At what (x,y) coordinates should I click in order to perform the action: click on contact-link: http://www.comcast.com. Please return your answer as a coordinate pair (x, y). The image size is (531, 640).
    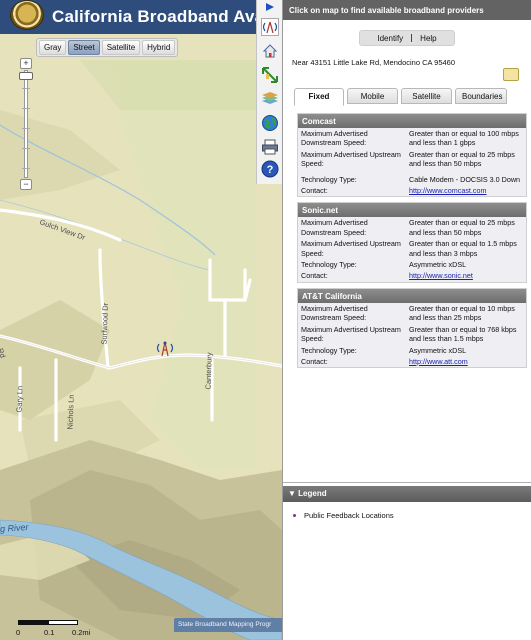
    Looking at the image, I should click on (448, 190).